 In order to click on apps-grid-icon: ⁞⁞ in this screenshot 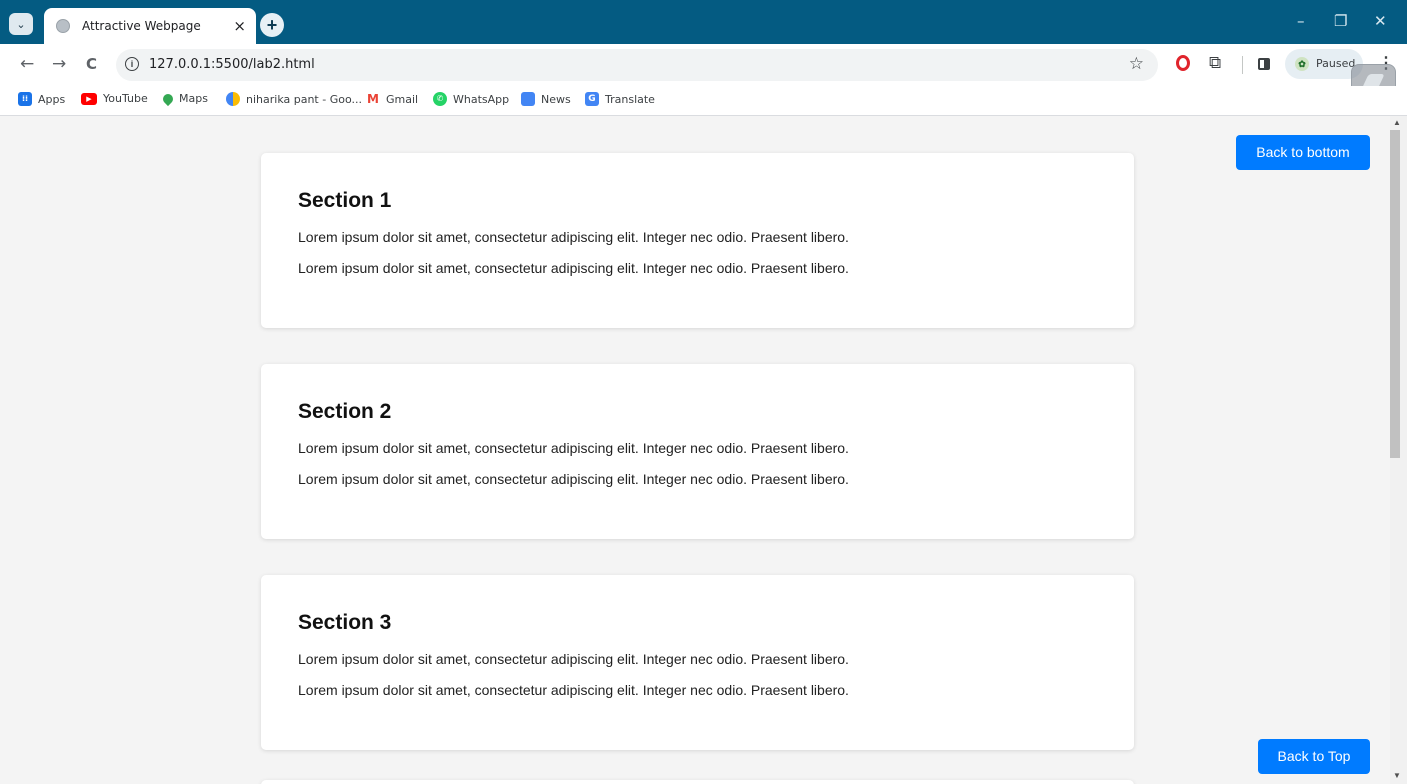, I will do `click(25, 99)`.